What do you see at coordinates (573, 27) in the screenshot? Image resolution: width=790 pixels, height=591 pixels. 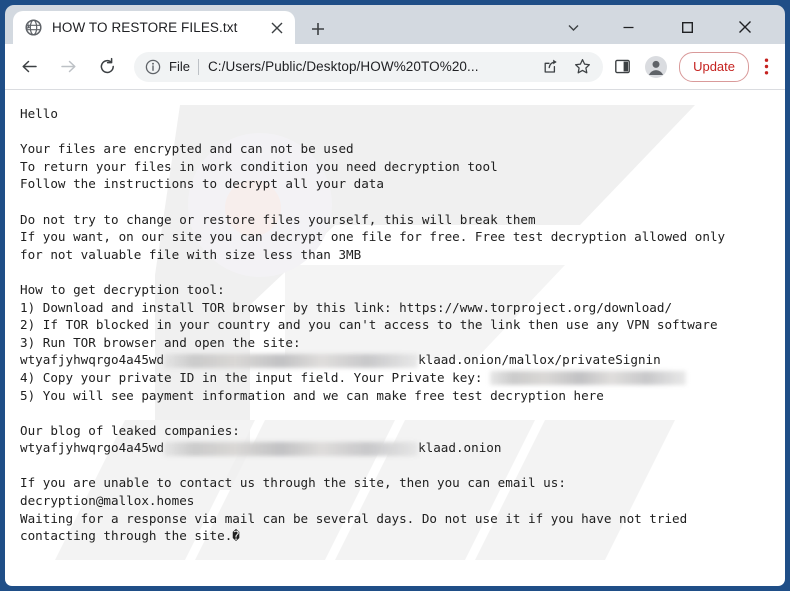 I see `tab-search-chevron-down-icon` at bounding box center [573, 27].